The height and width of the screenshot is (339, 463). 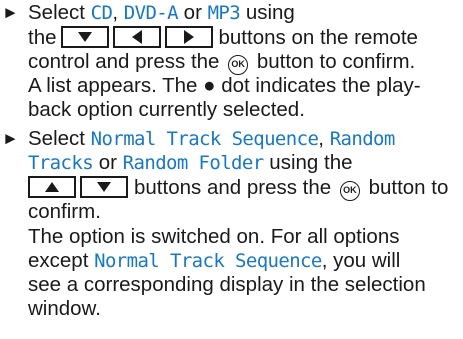 What do you see at coordinates (166, 109) in the screenshot?
I see `step1-line-5: back option currently selected.` at bounding box center [166, 109].